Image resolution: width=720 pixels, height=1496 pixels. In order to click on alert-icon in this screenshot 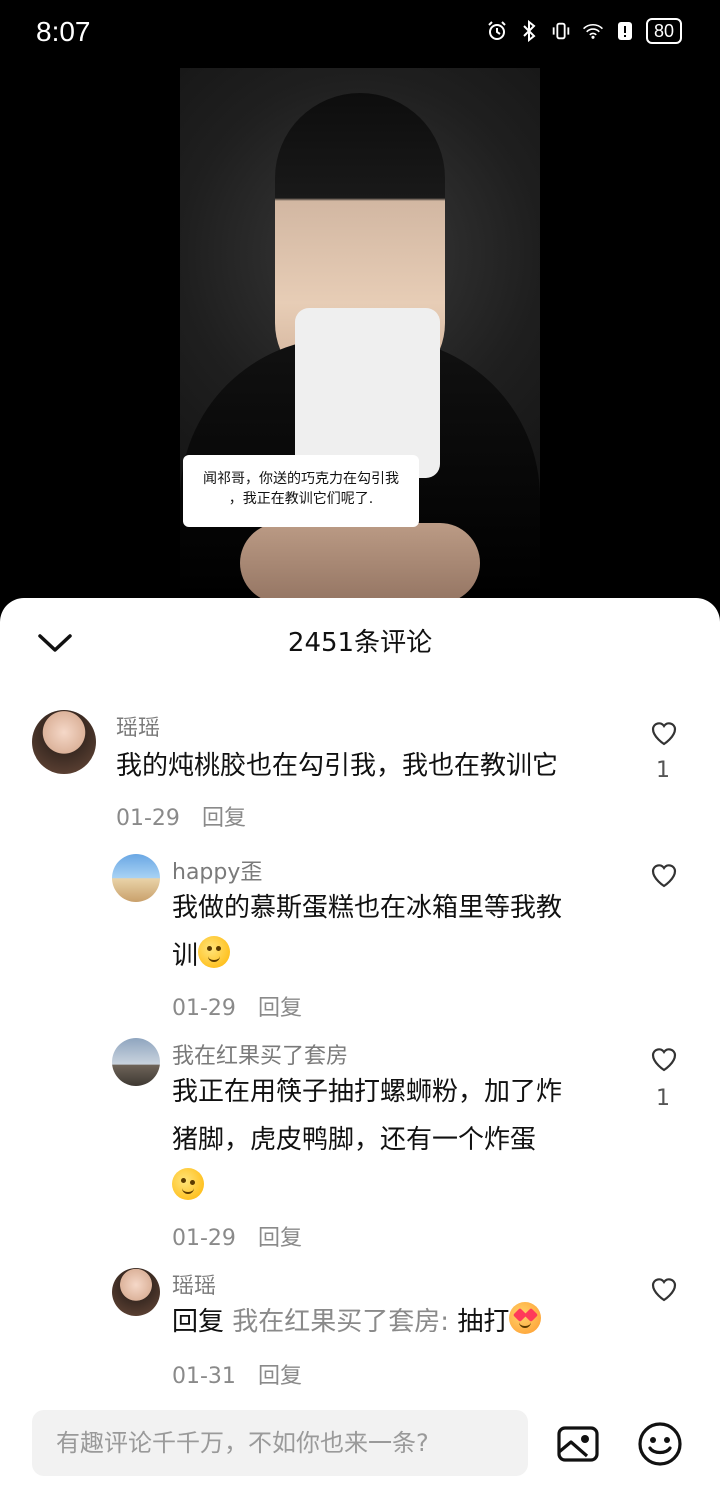, I will do `click(625, 31)`.